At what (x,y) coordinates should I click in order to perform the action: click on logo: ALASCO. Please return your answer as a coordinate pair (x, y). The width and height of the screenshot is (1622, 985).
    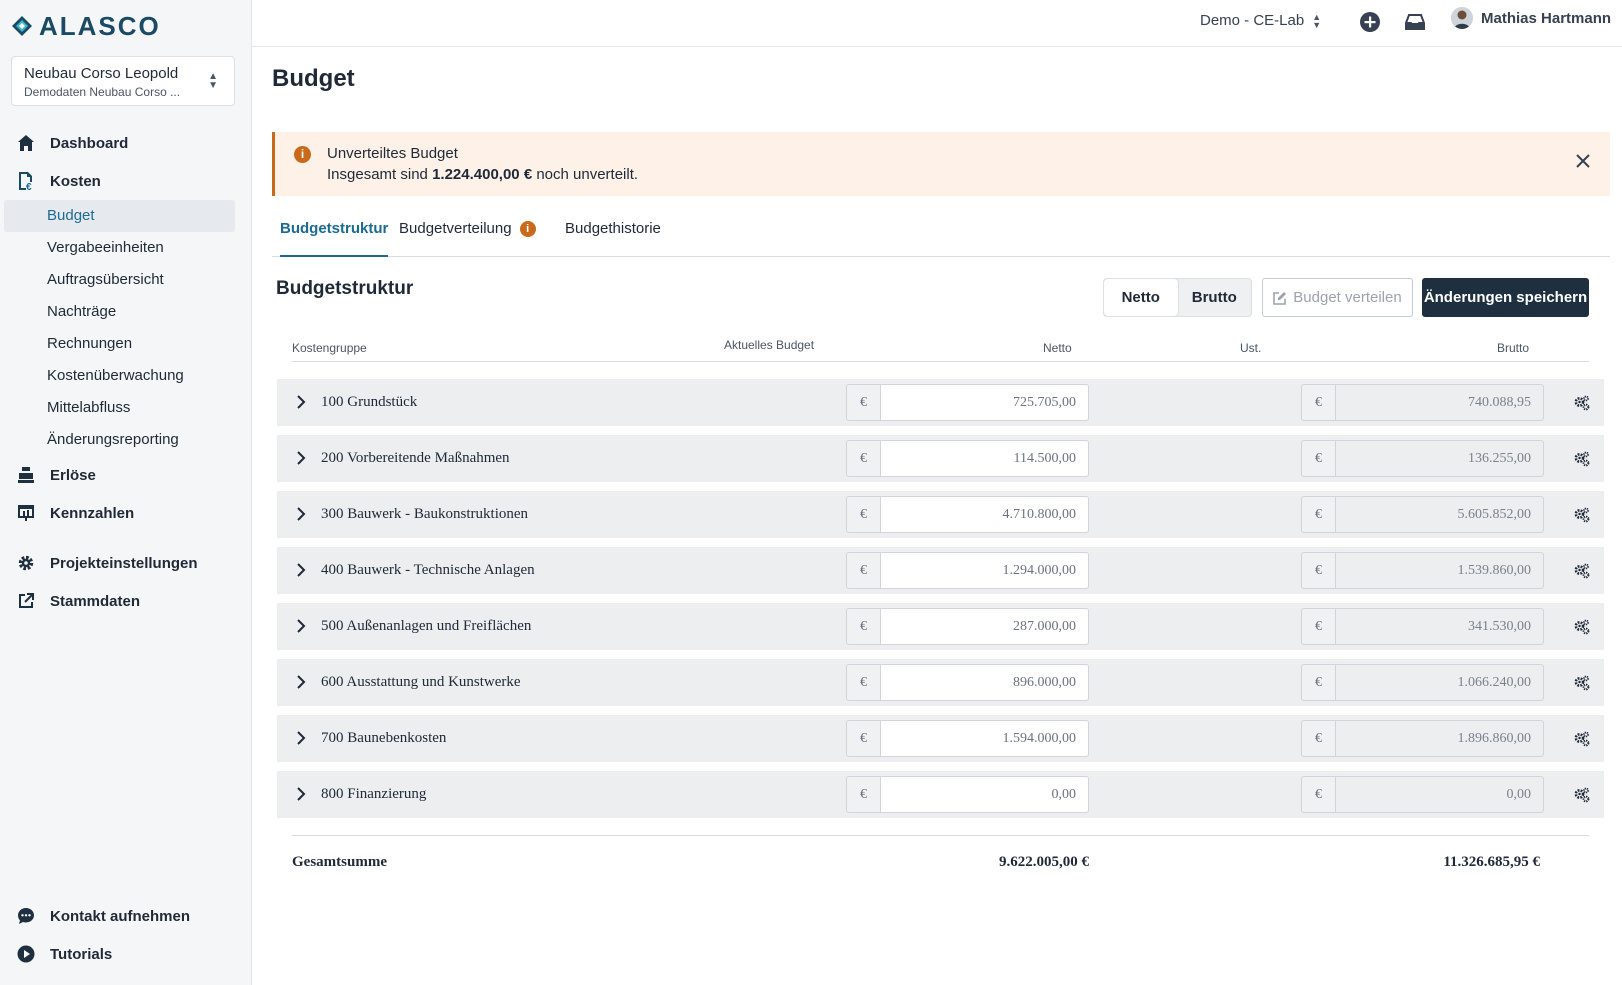
    Looking at the image, I should click on (86, 26).